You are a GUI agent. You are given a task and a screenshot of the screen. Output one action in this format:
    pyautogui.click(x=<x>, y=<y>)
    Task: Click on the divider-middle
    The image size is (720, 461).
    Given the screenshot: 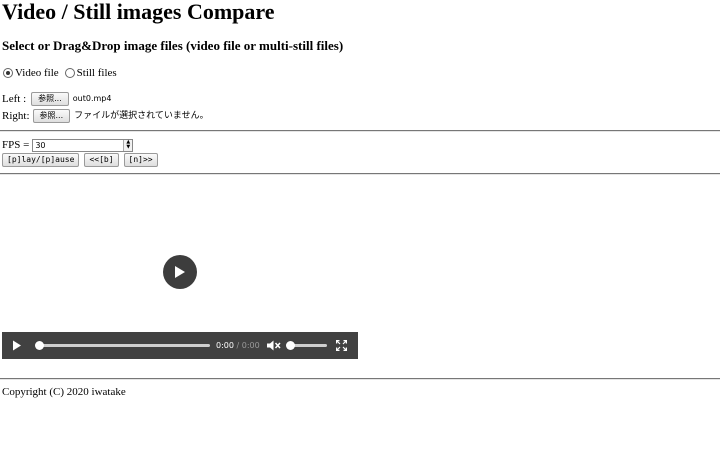 What is the action you would take?
    pyautogui.click(x=360, y=174)
    